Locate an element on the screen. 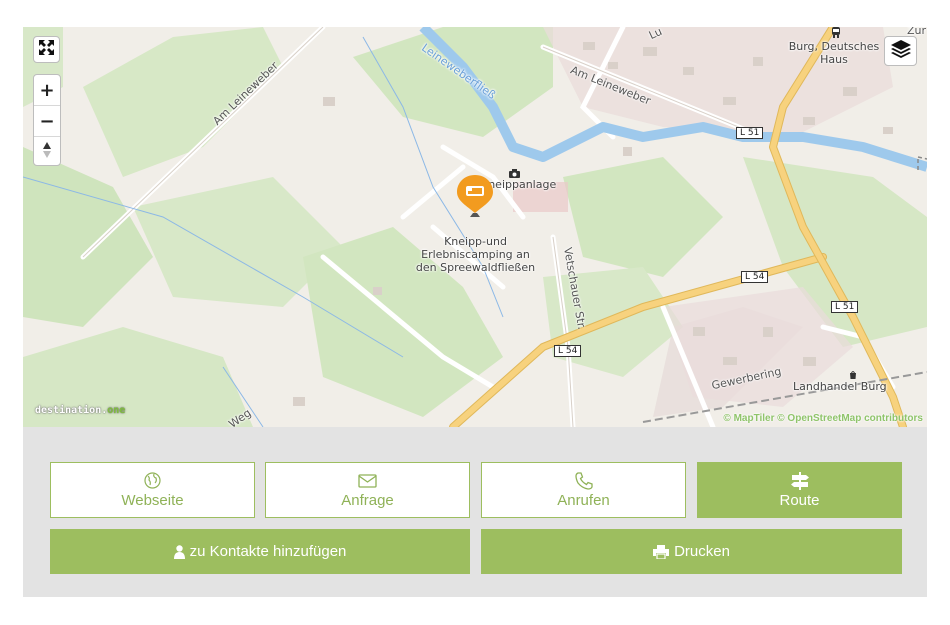 The image size is (950, 625). zoom-out-button: − is located at coordinates (47, 121).